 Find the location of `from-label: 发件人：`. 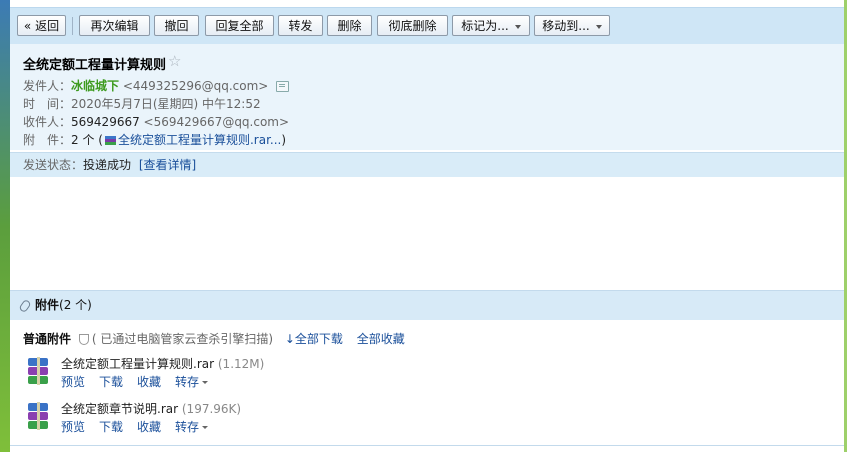

from-label: 发件人： is located at coordinates (47, 86).